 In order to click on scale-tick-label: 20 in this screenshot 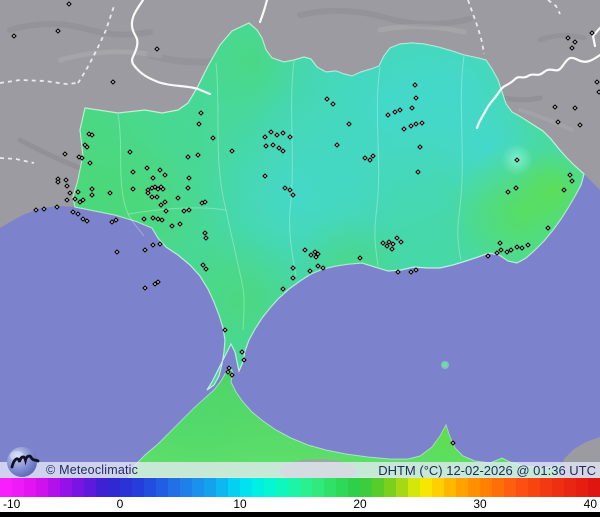, I will do `click(360, 504)`.